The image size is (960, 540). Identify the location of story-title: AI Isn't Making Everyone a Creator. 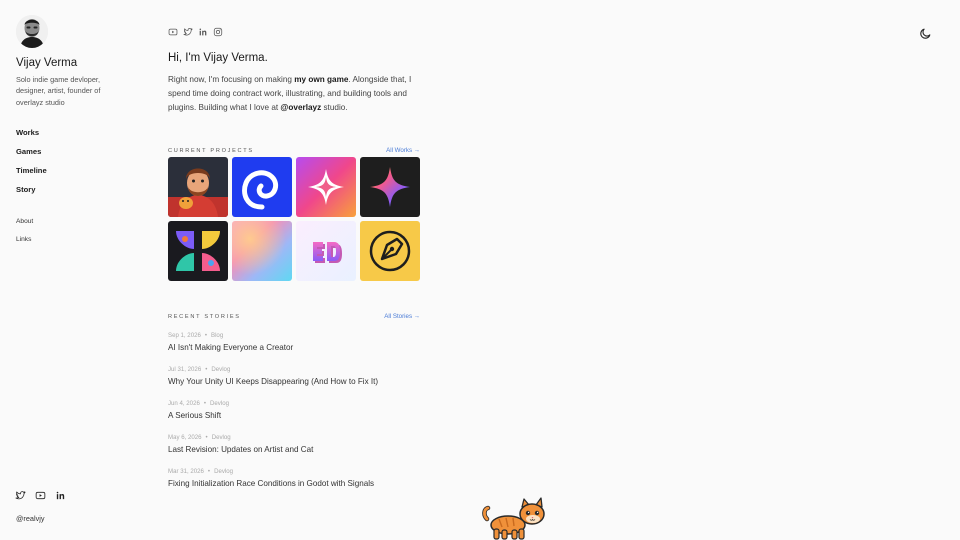
(298, 348).